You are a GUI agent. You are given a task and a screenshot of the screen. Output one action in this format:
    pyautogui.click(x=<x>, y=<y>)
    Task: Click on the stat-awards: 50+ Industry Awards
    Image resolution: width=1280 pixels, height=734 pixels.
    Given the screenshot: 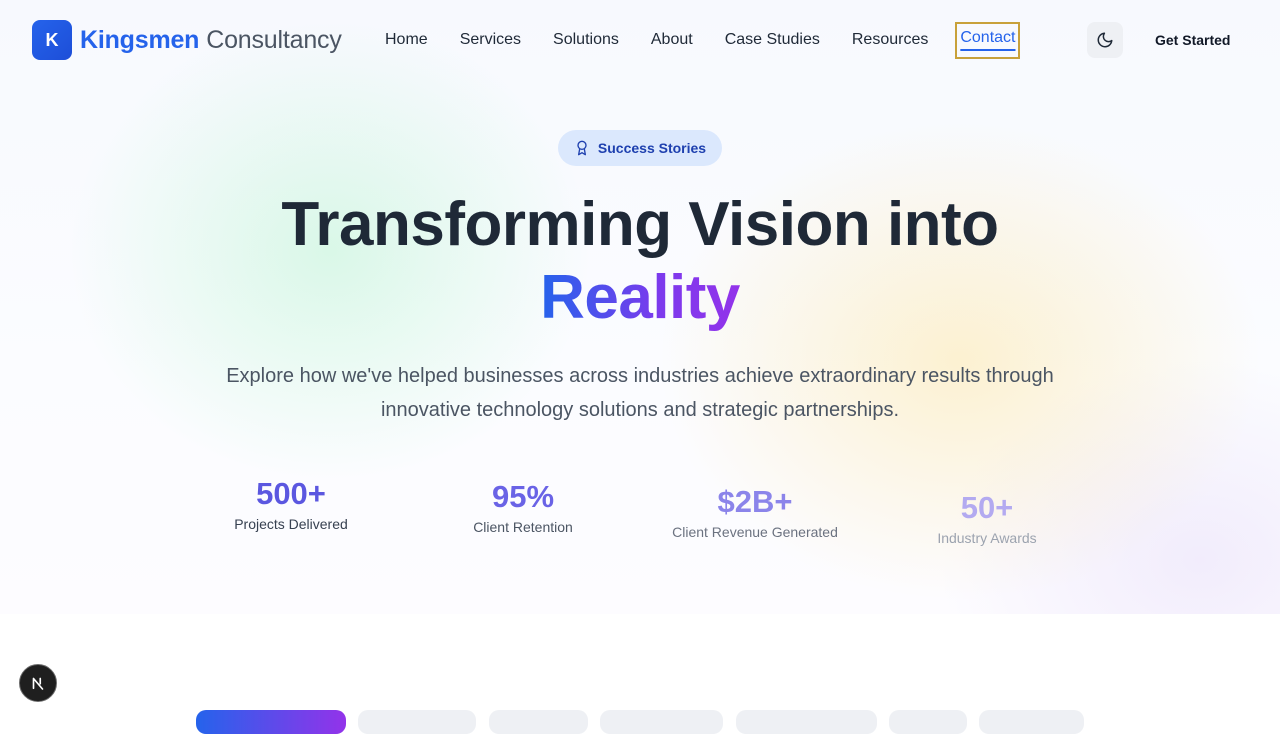 What is the action you would take?
    pyautogui.click(x=987, y=519)
    